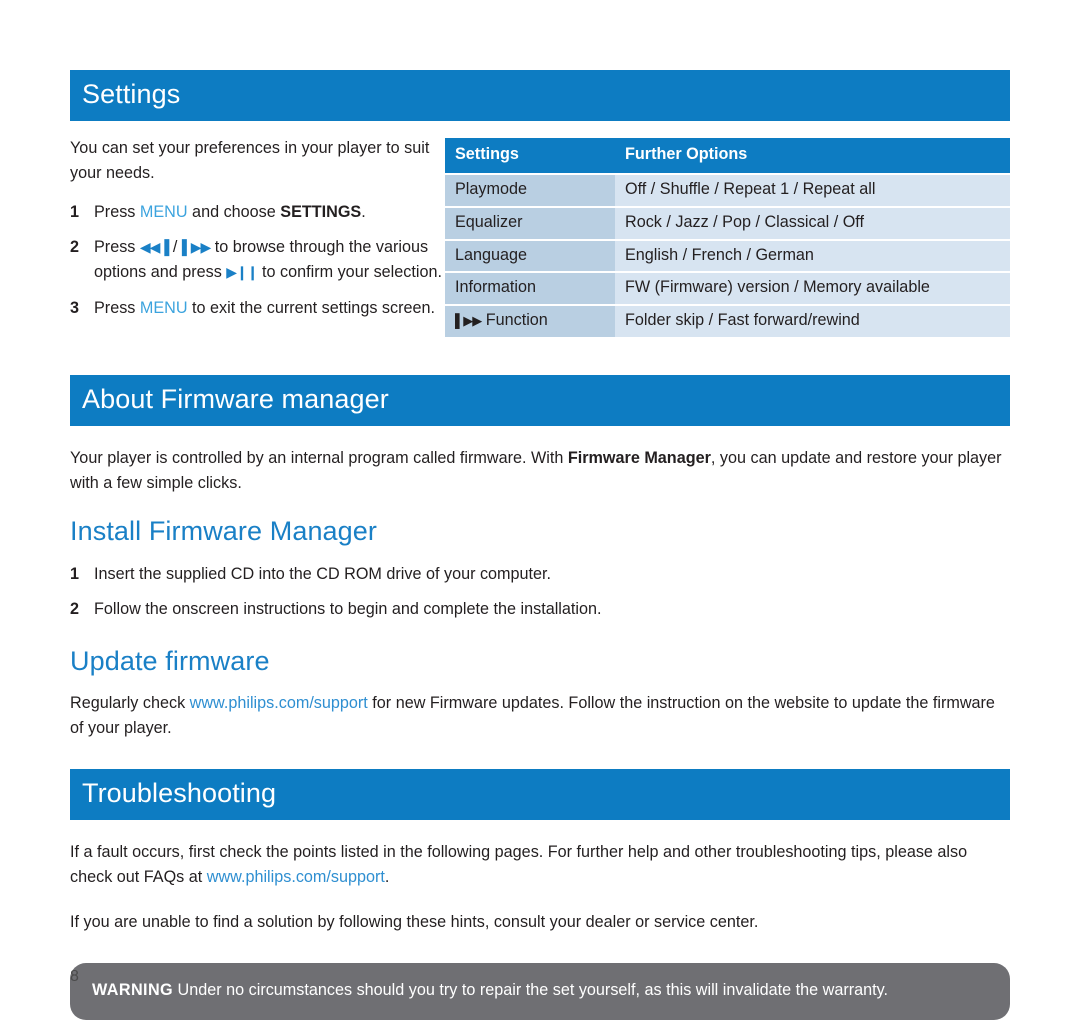 The height and width of the screenshot is (1036, 1080). What do you see at coordinates (530, 256) in the screenshot?
I see `table-cell-setting: Language` at bounding box center [530, 256].